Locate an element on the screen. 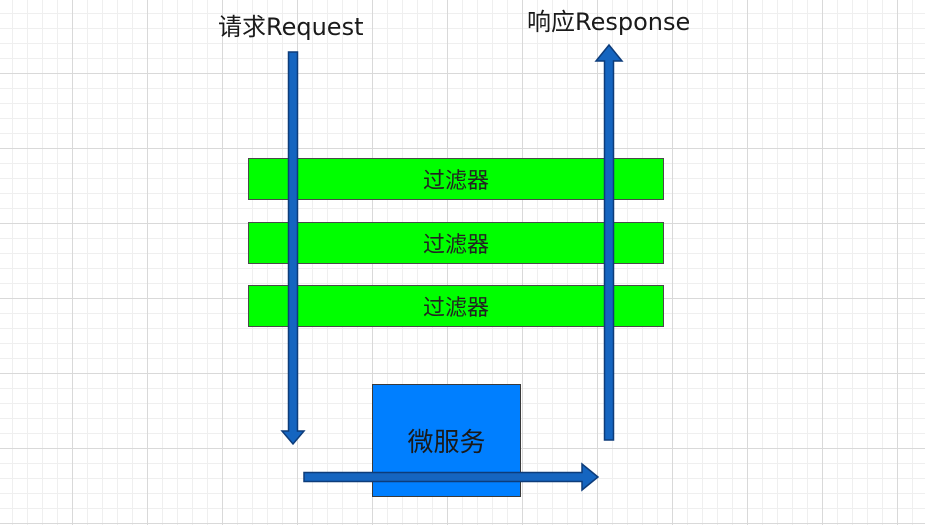 This screenshot has height=525, width=925. microservice-box: 微服务 is located at coordinates (446, 440).